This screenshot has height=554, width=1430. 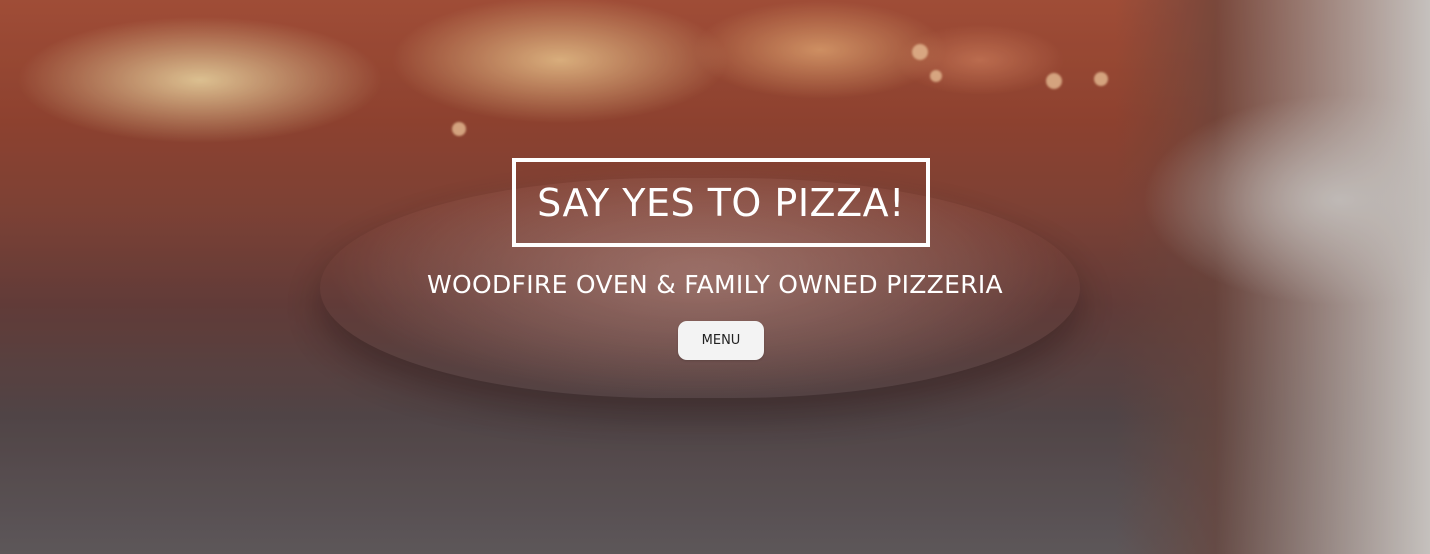 I want to click on hero-title: SAY YES TO PIZZA!, so click(x=721, y=202).